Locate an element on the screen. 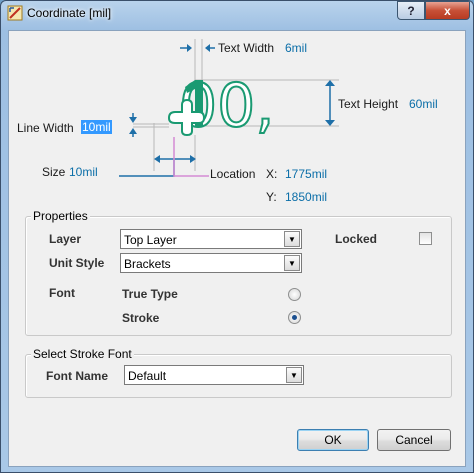  ok-button: OK is located at coordinates (333, 440).